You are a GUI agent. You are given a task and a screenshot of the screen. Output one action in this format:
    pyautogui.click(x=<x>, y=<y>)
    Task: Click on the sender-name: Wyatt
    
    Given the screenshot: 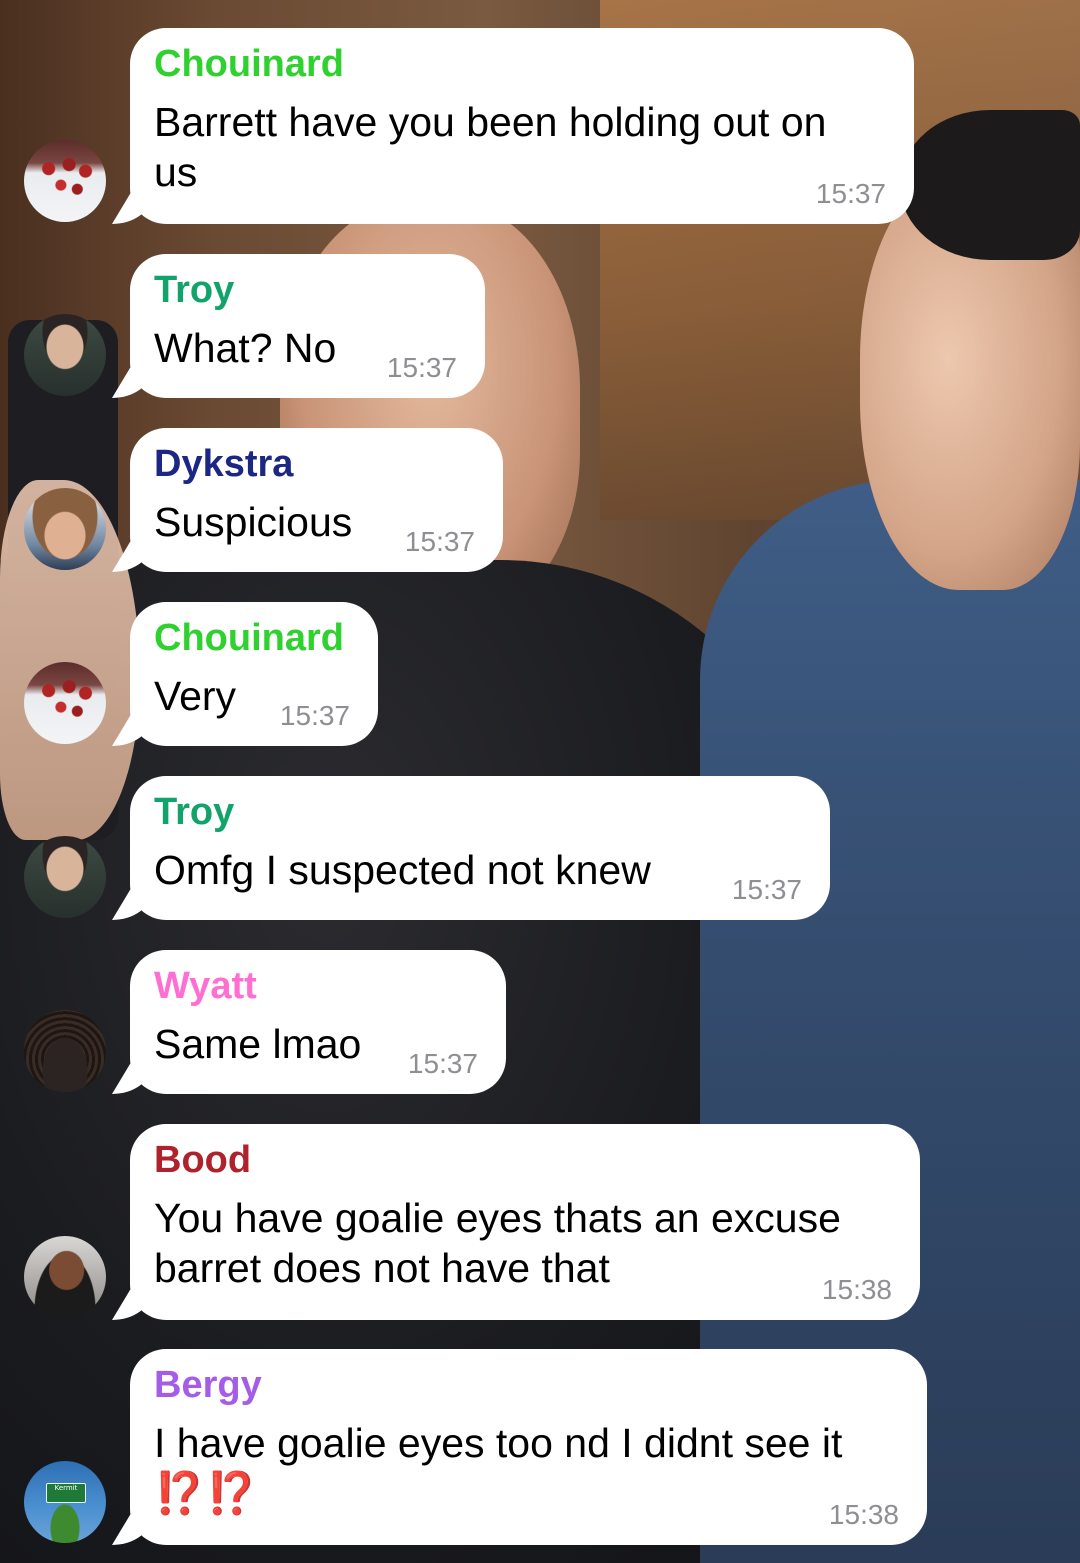 What is the action you would take?
    pyautogui.click(x=317, y=986)
    